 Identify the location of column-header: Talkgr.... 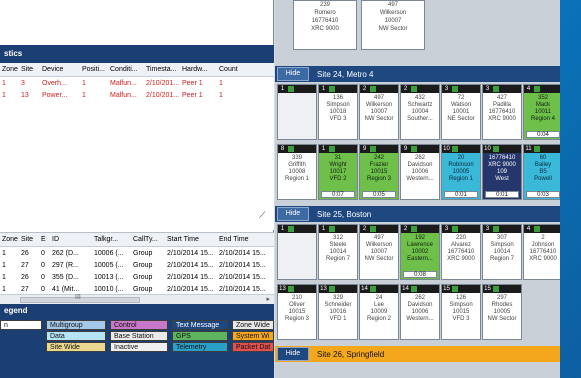
(111, 239).